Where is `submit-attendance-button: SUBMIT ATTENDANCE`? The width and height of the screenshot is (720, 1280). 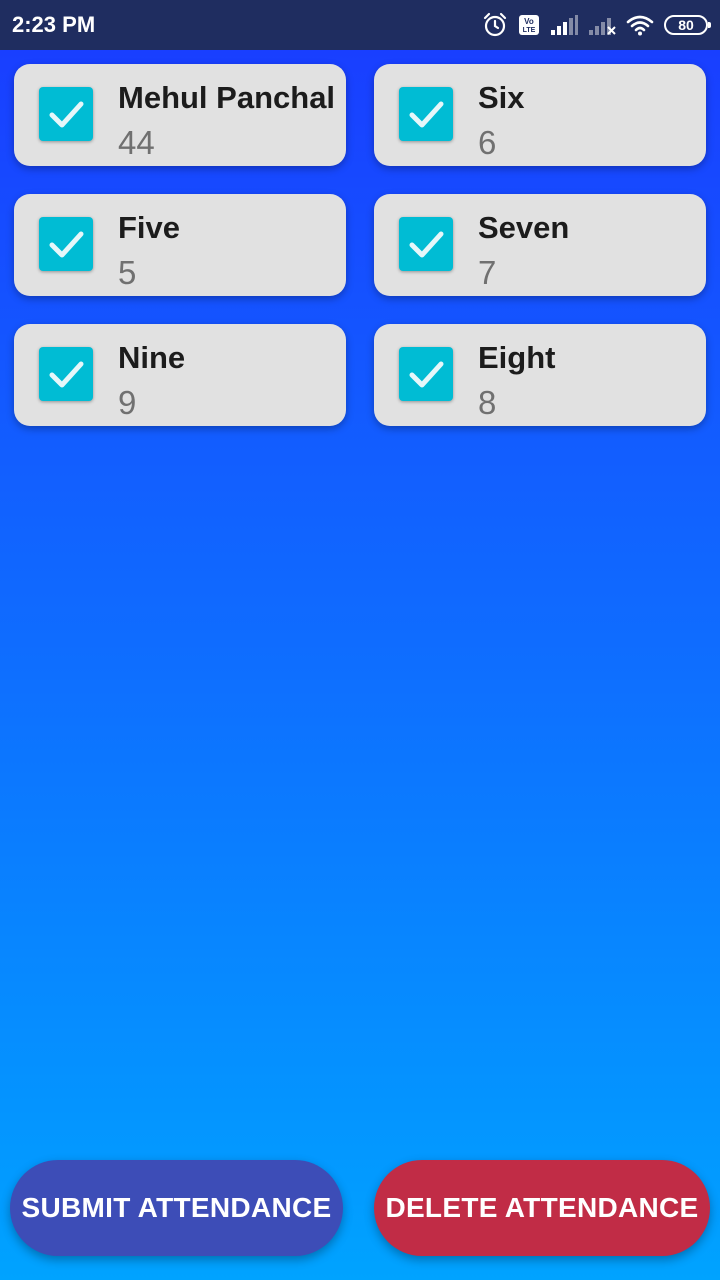
submit-attendance-button: SUBMIT ATTENDANCE is located at coordinates (176, 1208).